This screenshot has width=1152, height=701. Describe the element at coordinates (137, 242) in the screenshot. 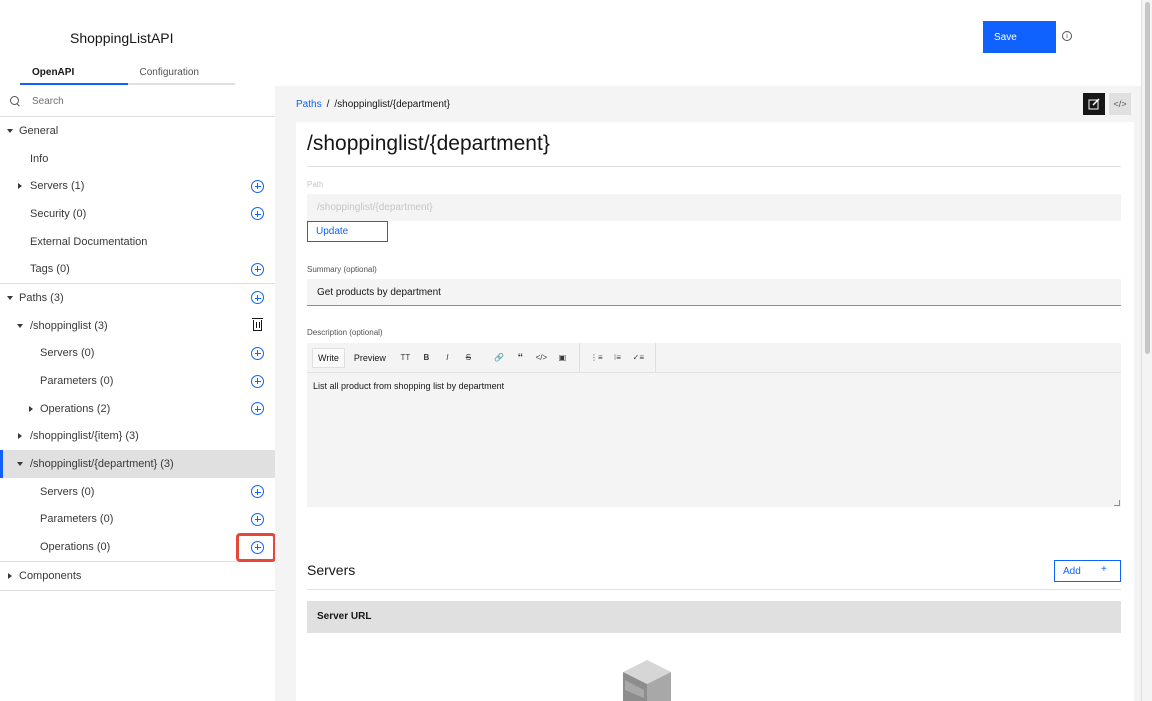

I see `tree-item: External Documentation` at that location.